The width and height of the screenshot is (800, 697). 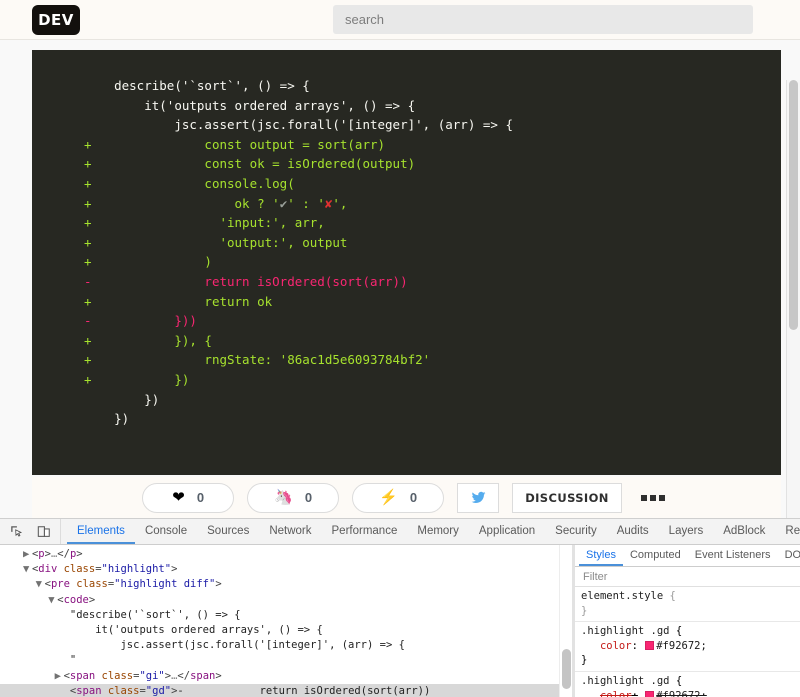 I want to click on devtools-tab-performance: Performance, so click(x=365, y=531).